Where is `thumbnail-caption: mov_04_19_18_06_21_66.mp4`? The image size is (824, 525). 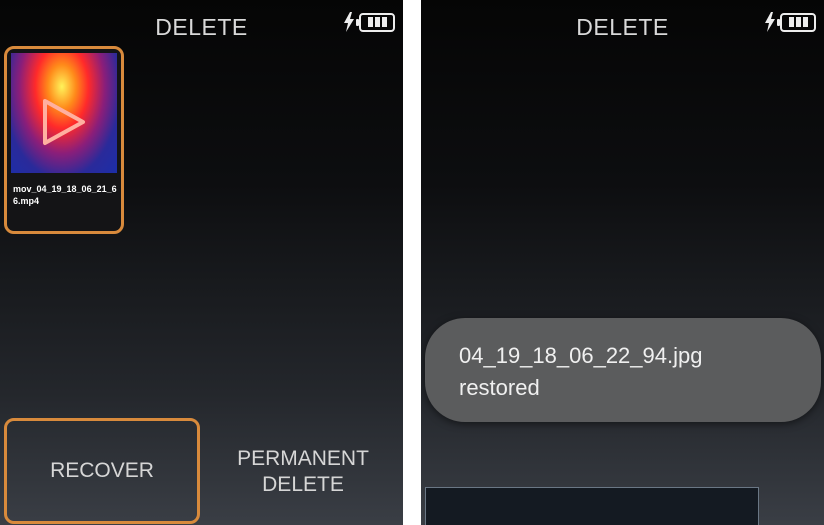 thumbnail-caption: mov_04_19_18_06_21_66.mp4 is located at coordinates (65, 195).